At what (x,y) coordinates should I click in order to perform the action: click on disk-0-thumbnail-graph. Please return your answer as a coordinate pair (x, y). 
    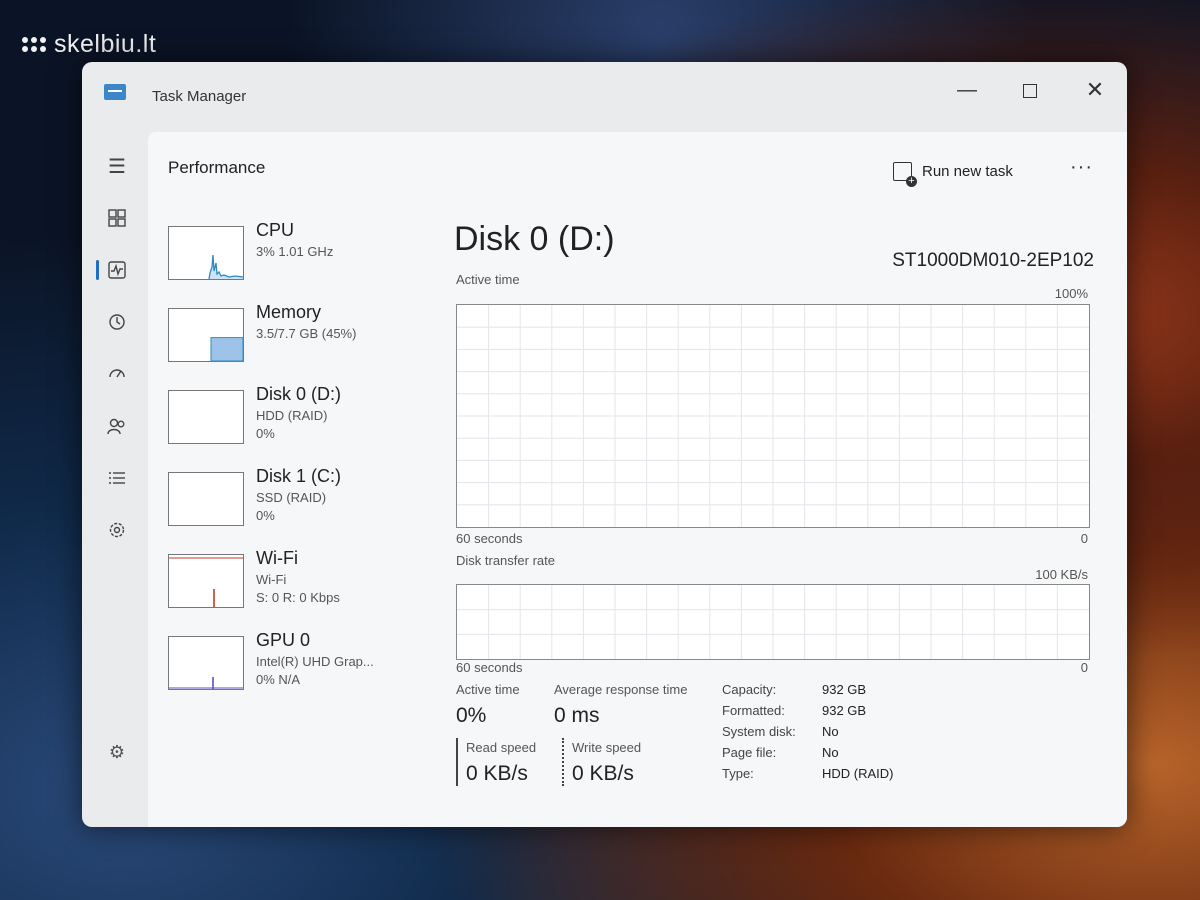
    Looking at the image, I should click on (206, 417).